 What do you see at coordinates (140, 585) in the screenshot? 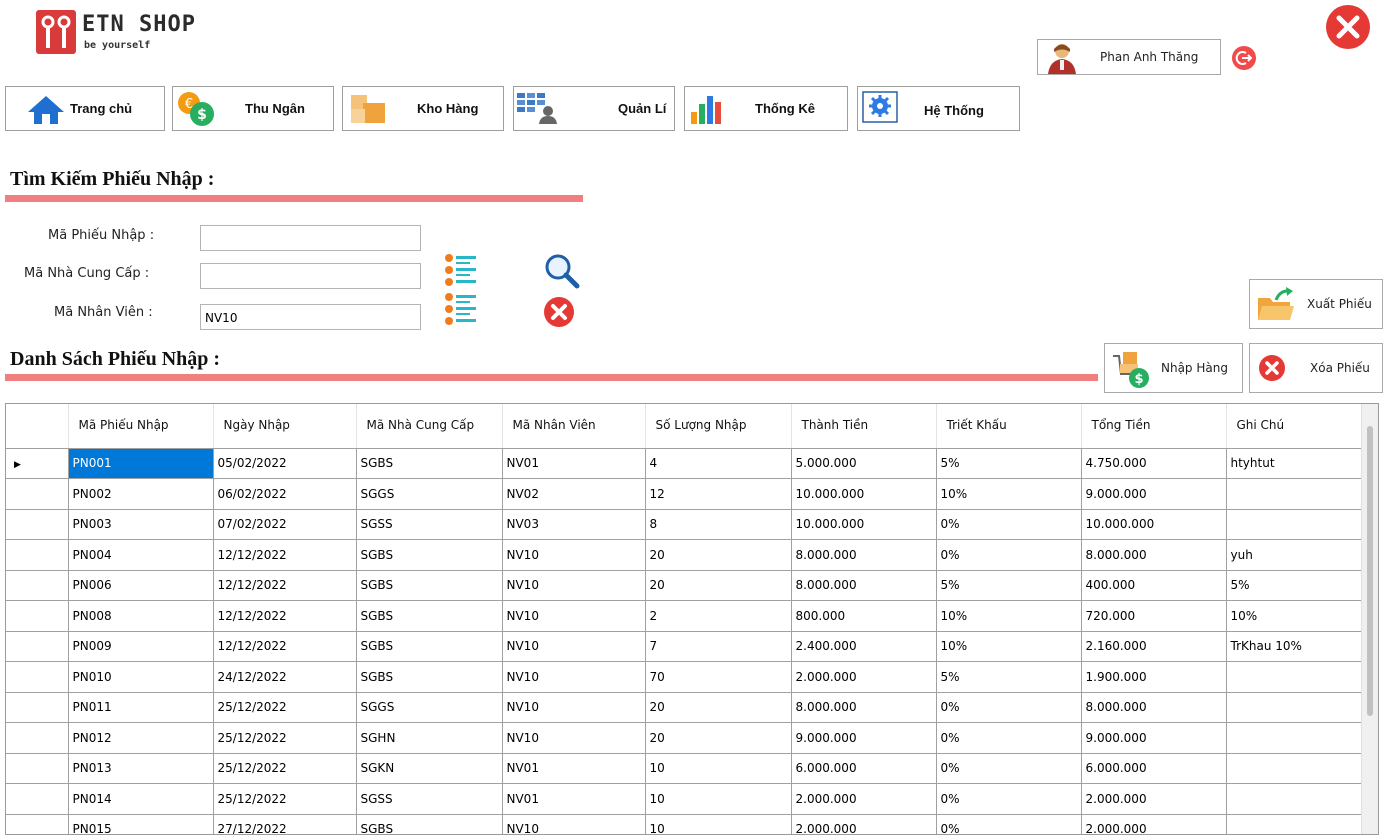
I see `table-cell: PN006` at bounding box center [140, 585].